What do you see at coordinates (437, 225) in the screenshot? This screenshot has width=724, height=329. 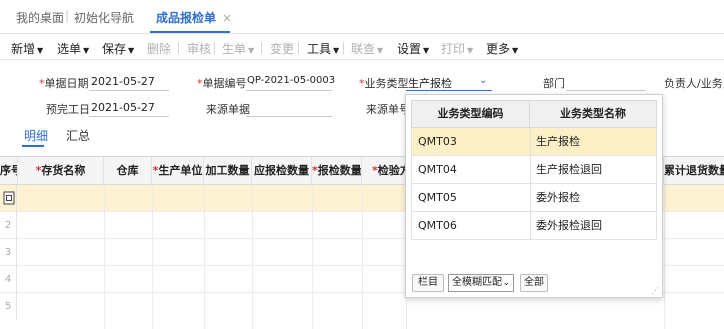 I see `dd-option-code: QMT06` at bounding box center [437, 225].